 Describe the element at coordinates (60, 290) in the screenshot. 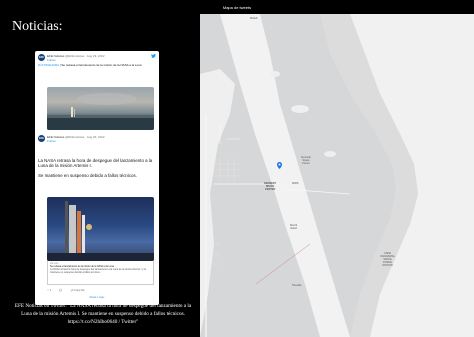

I see `reply-button: 💬` at that location.